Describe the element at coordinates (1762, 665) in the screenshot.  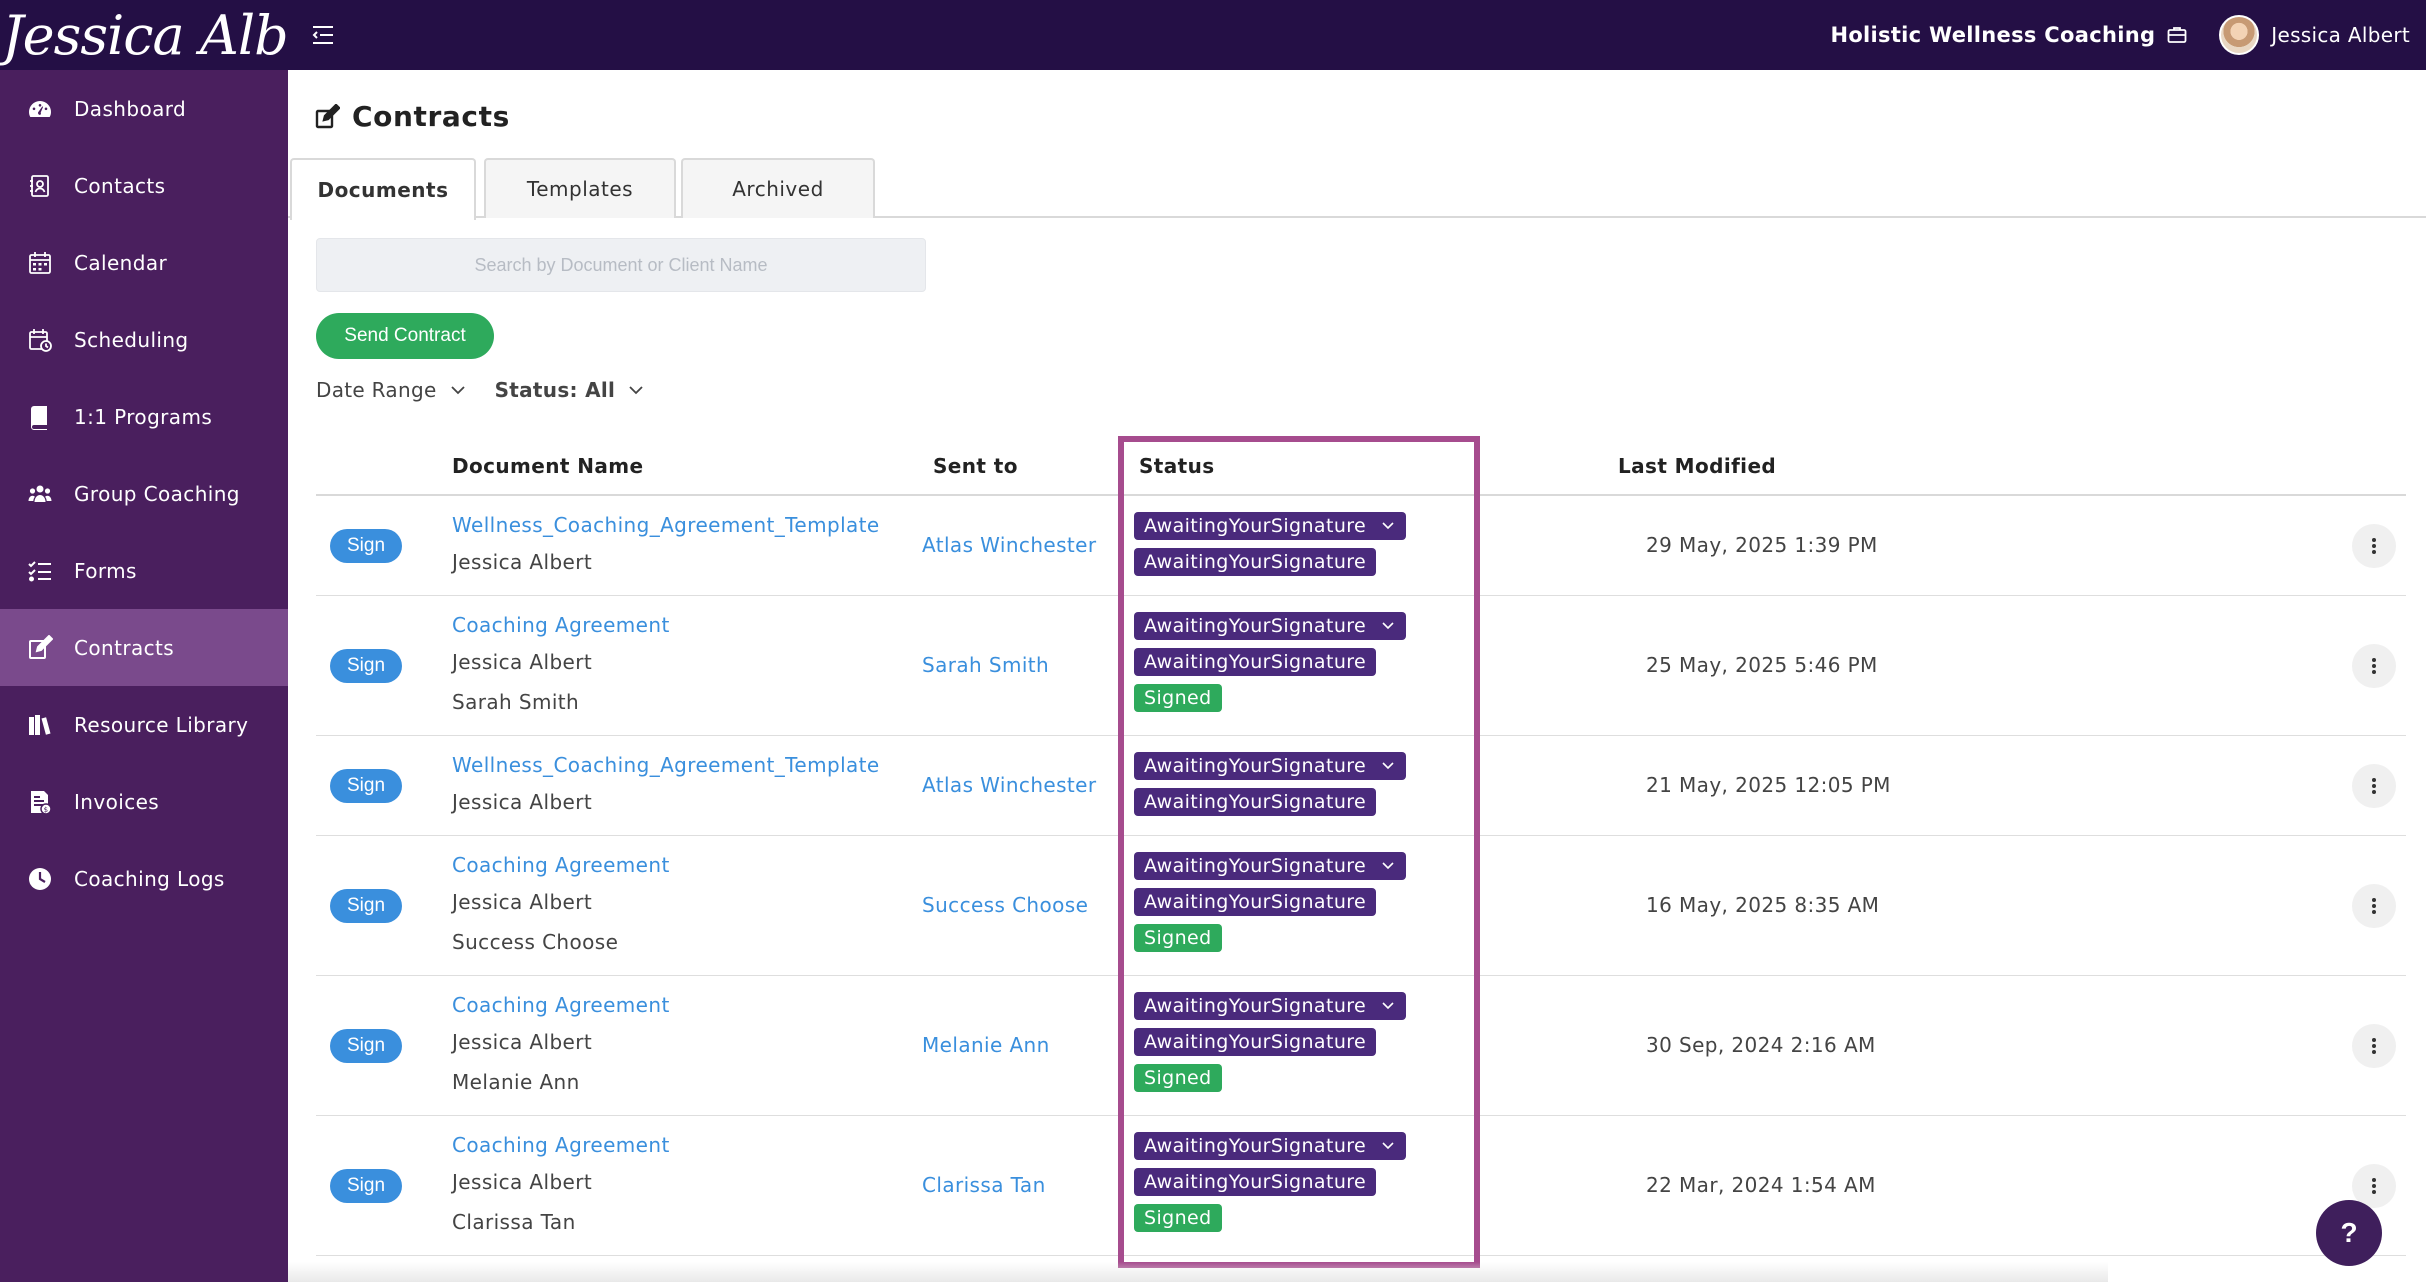
I see `last-modified: 25 May, 2025 5:46 PM` at that location.